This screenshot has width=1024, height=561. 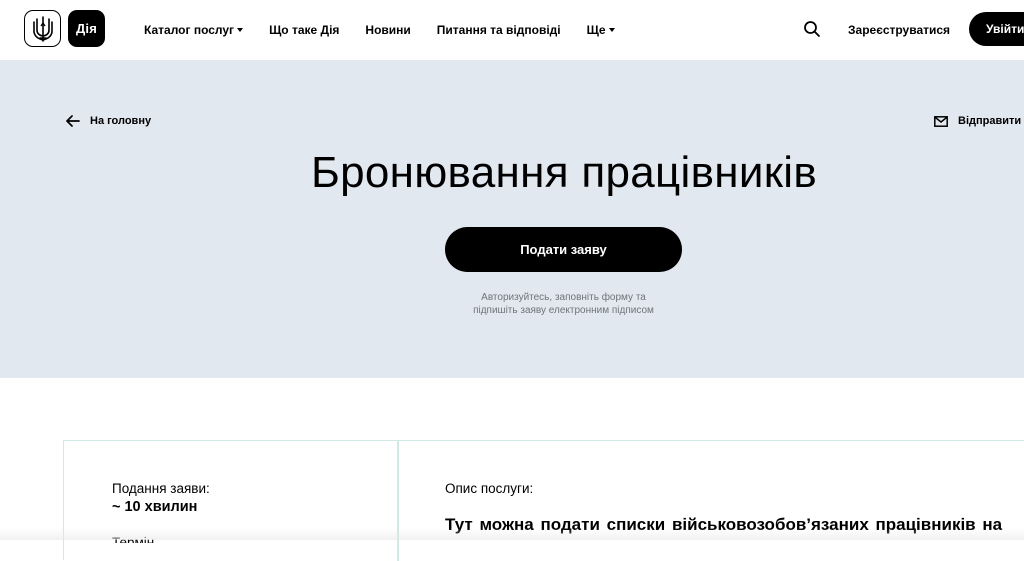 I want to click on nav-item-more: Ще, so click(x=601, y=30).